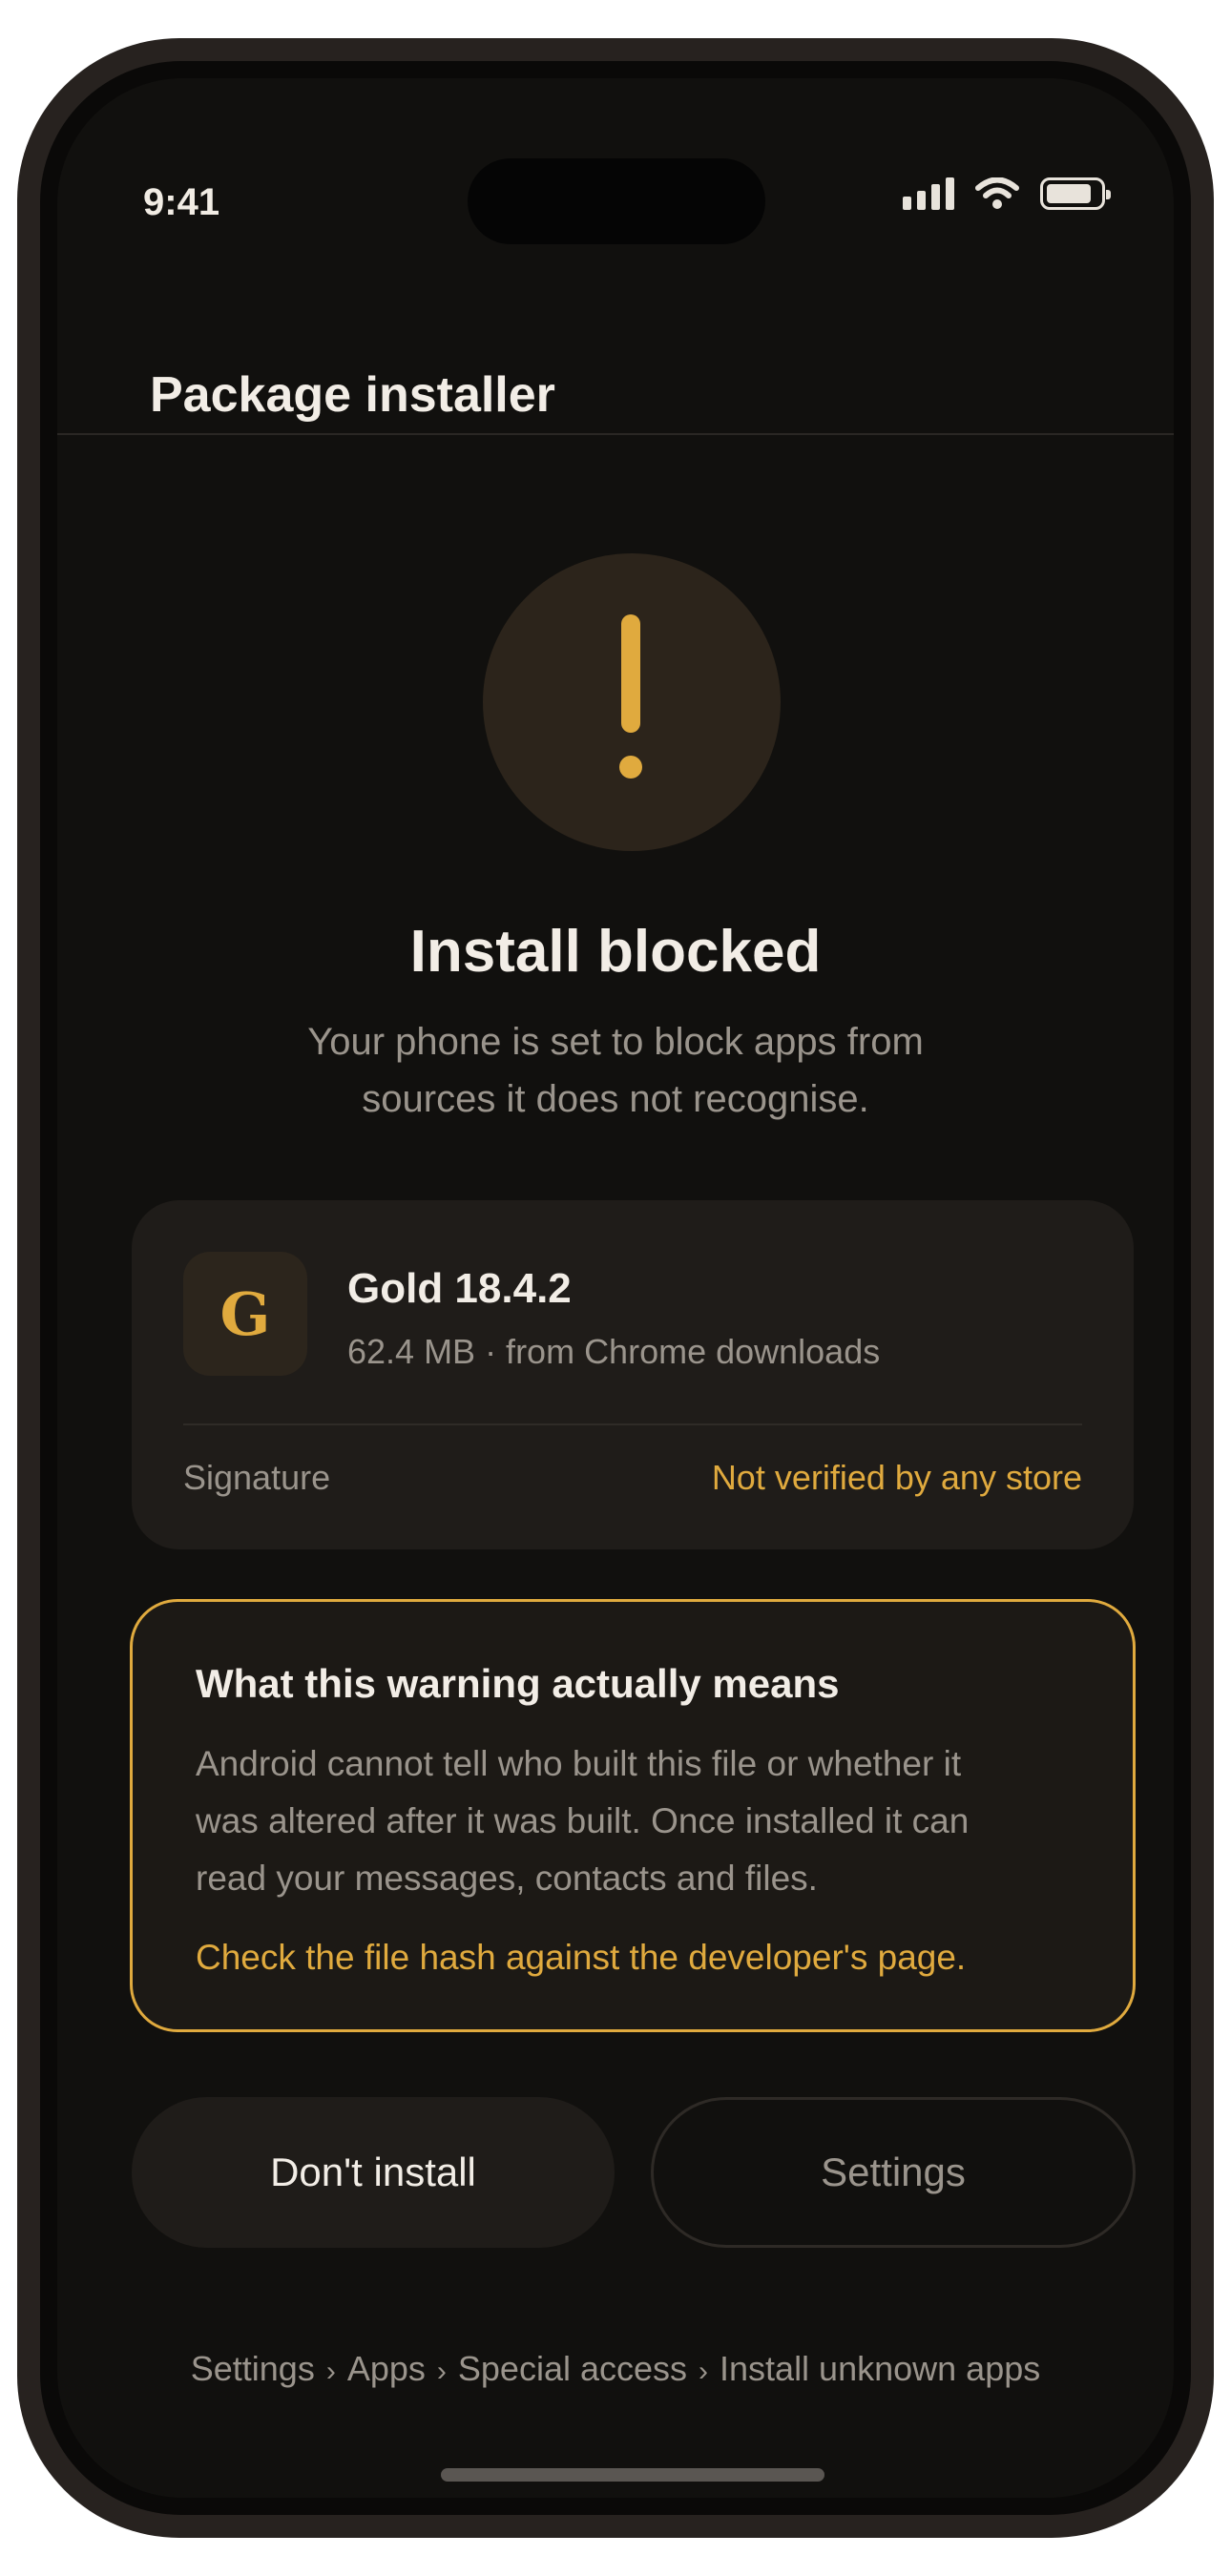 Image resolution: width=1231 pixels, height=2576 pixels. I want to click on app-meta: 62.4 MB · from Chrome downloads, so click(614, 1351).